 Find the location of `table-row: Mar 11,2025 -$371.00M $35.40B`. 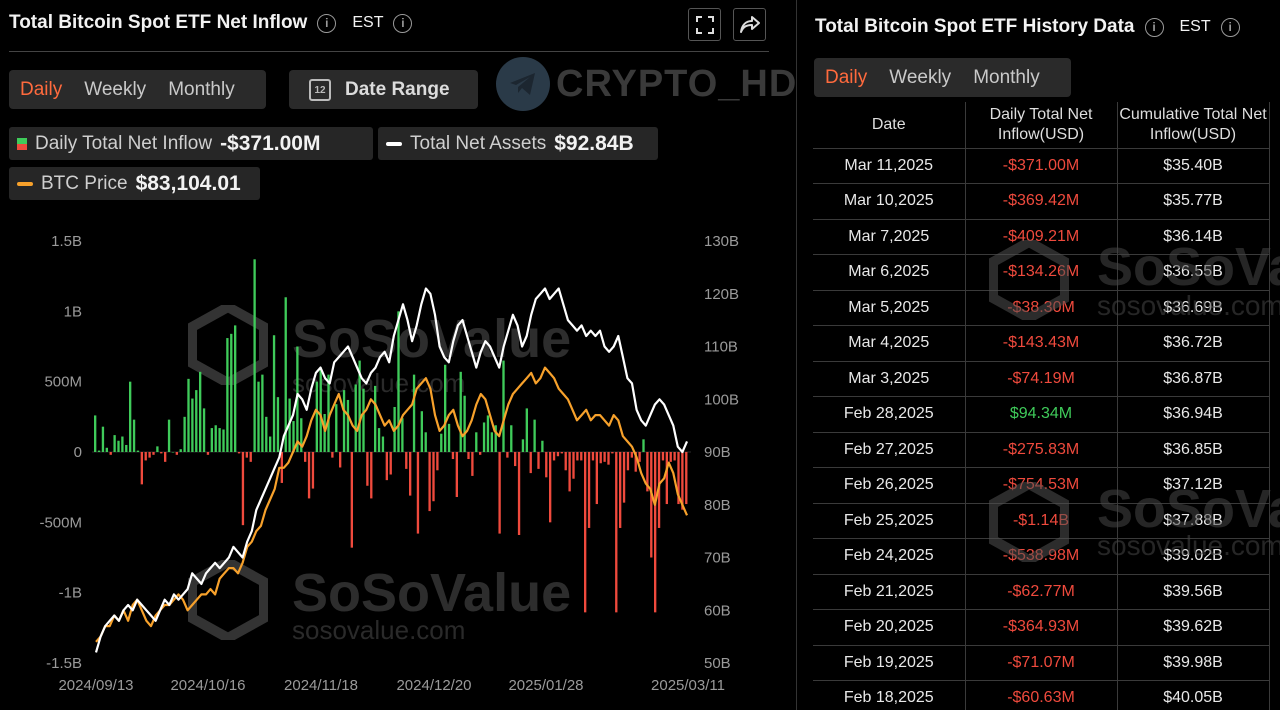

table-row: Mar 11,2025 -$371.00M $35.40B is located at coordinates (1041, 166).